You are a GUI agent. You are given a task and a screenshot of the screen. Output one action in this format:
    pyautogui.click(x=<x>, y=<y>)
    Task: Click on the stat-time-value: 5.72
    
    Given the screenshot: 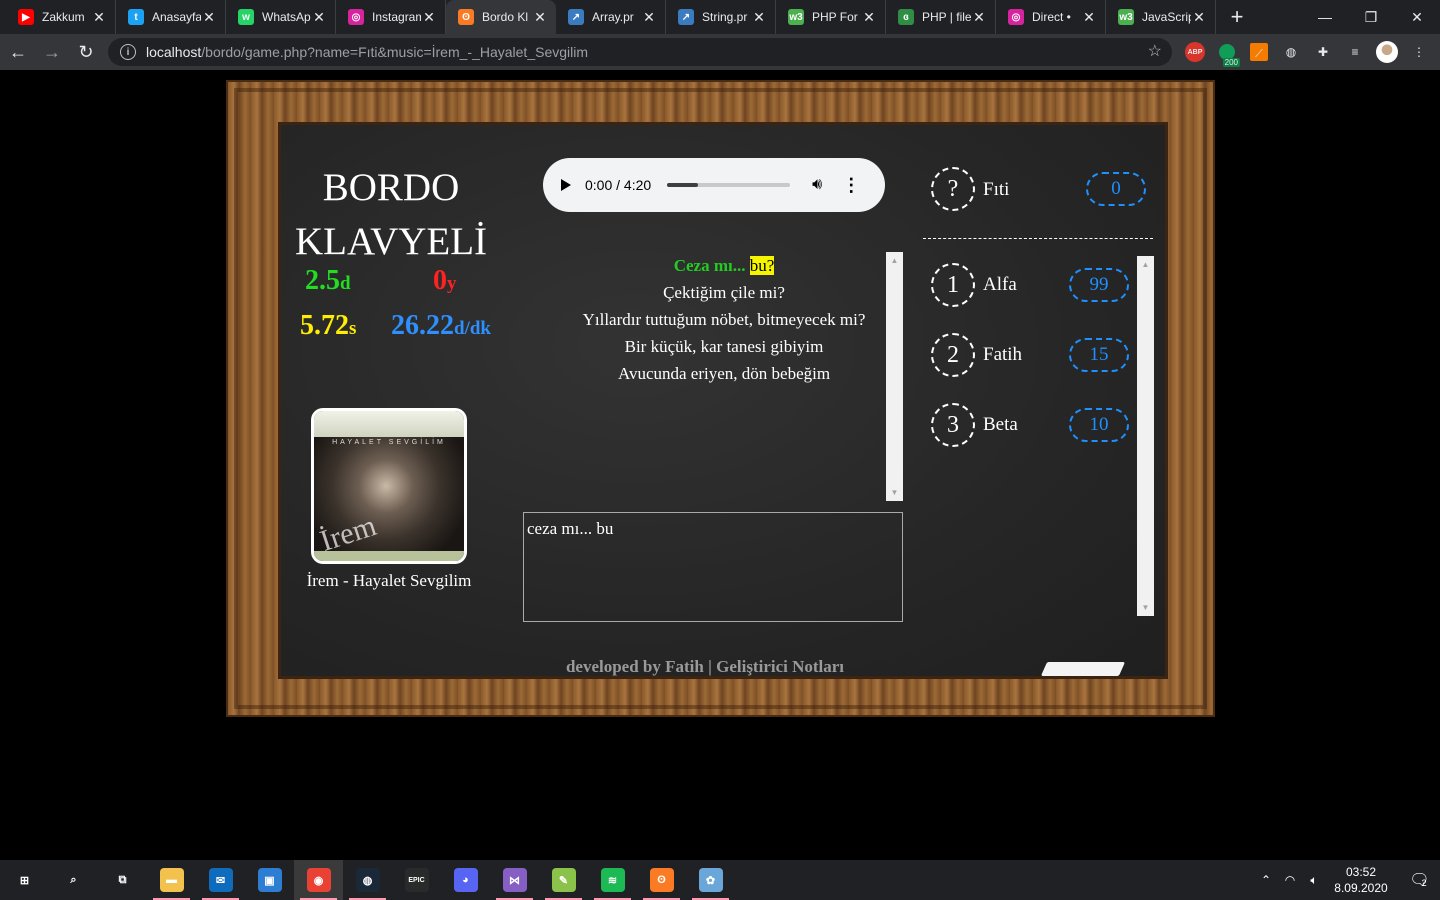 What is the action you would take?
    pyautogui.click(x=324, y=325)
    